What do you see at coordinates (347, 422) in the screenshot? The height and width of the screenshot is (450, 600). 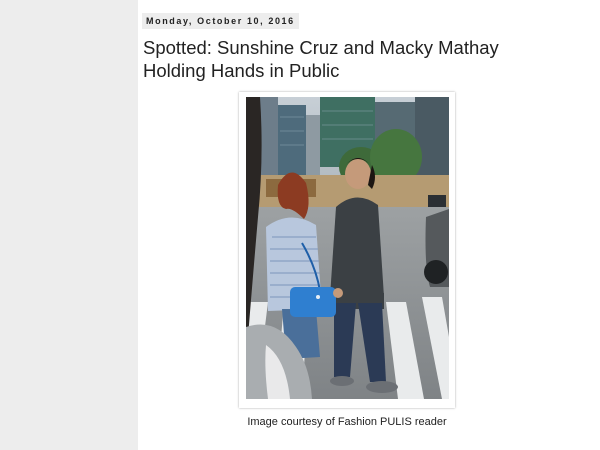 I see `image-caption: Image courtesy of Fashion PULIS reader` at bounding box center [347, 422].